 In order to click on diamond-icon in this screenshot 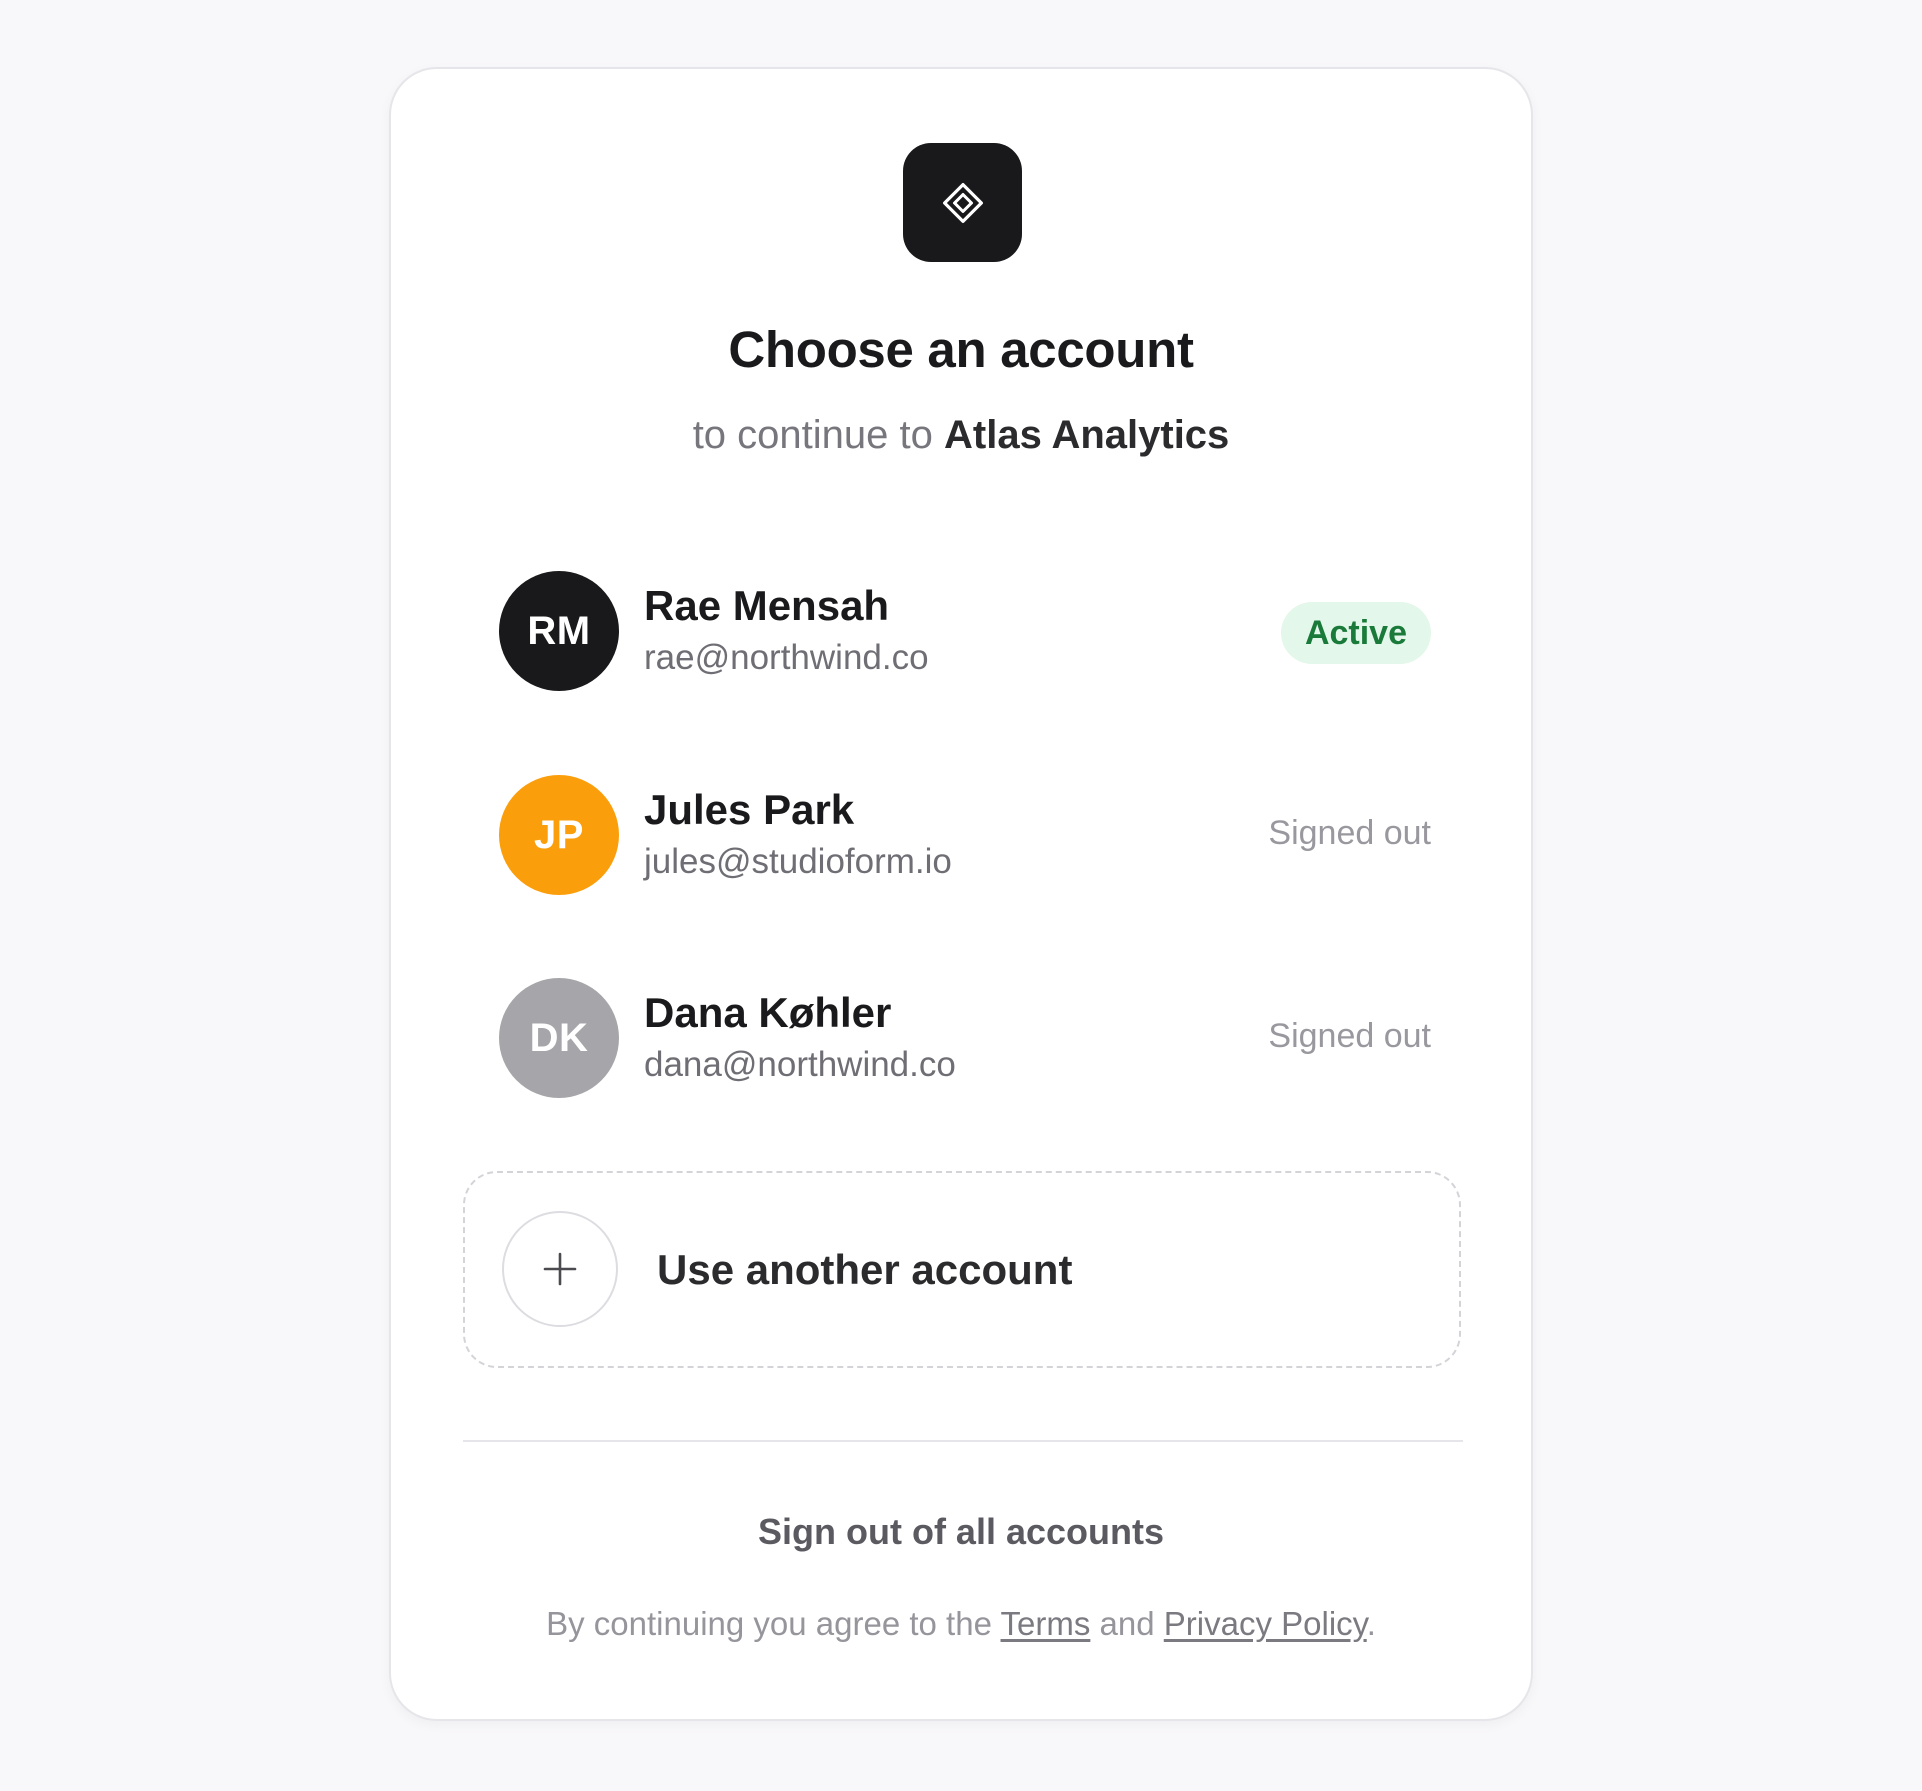, I will do `click(962, 202)`.